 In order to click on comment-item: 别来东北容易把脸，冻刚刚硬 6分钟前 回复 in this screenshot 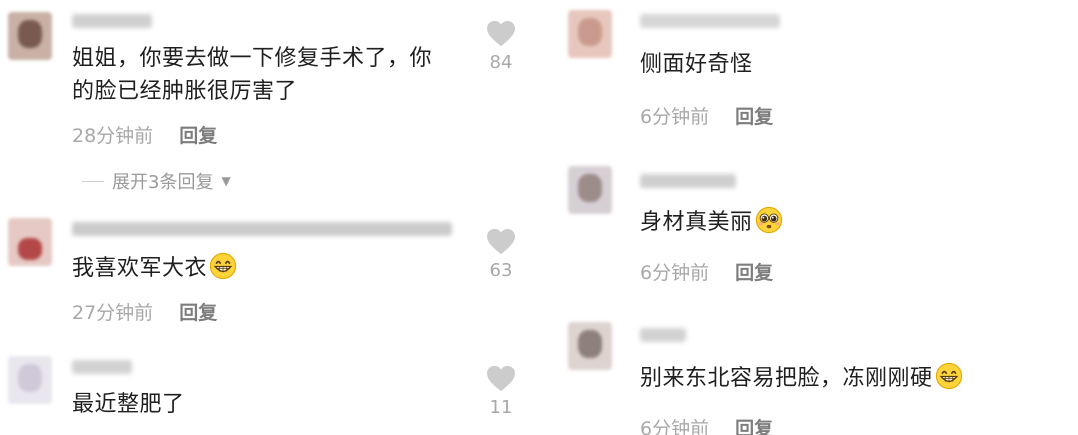, I will do `click(809, 372)`.